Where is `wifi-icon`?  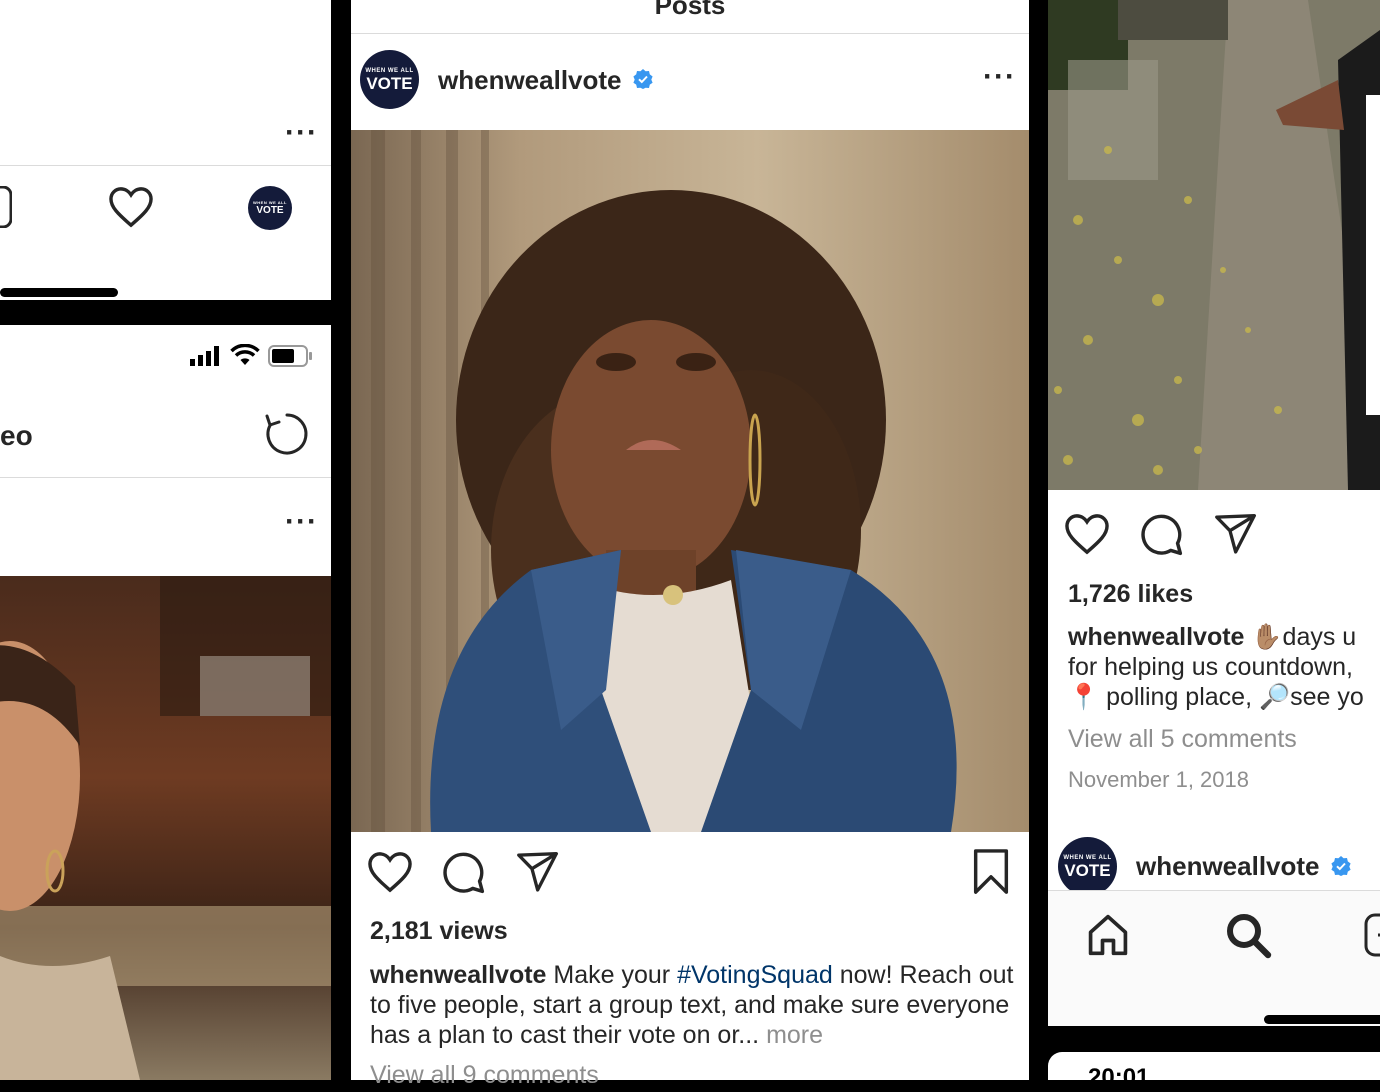 wifi-icon is located at coordinates (245, 355).